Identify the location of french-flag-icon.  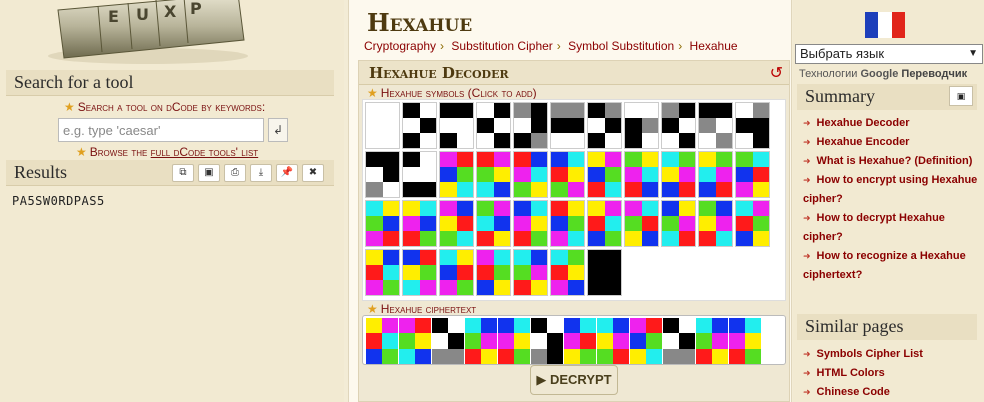
(885, 25).